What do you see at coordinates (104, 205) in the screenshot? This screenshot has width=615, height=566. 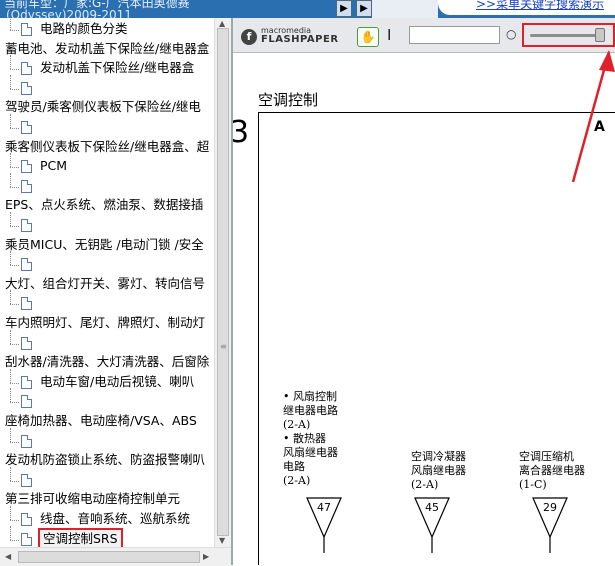 I see `tree-item-label: EPS、点火系统、燃油泵、数据接插` at bounding box center [104, 205].